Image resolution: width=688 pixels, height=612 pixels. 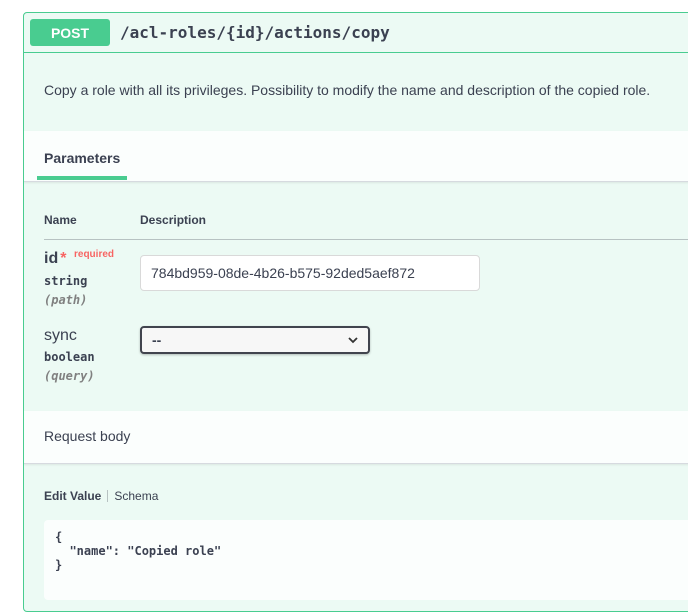 I want to click on tab-parameters: Parameters, so click(x=82, y=158).